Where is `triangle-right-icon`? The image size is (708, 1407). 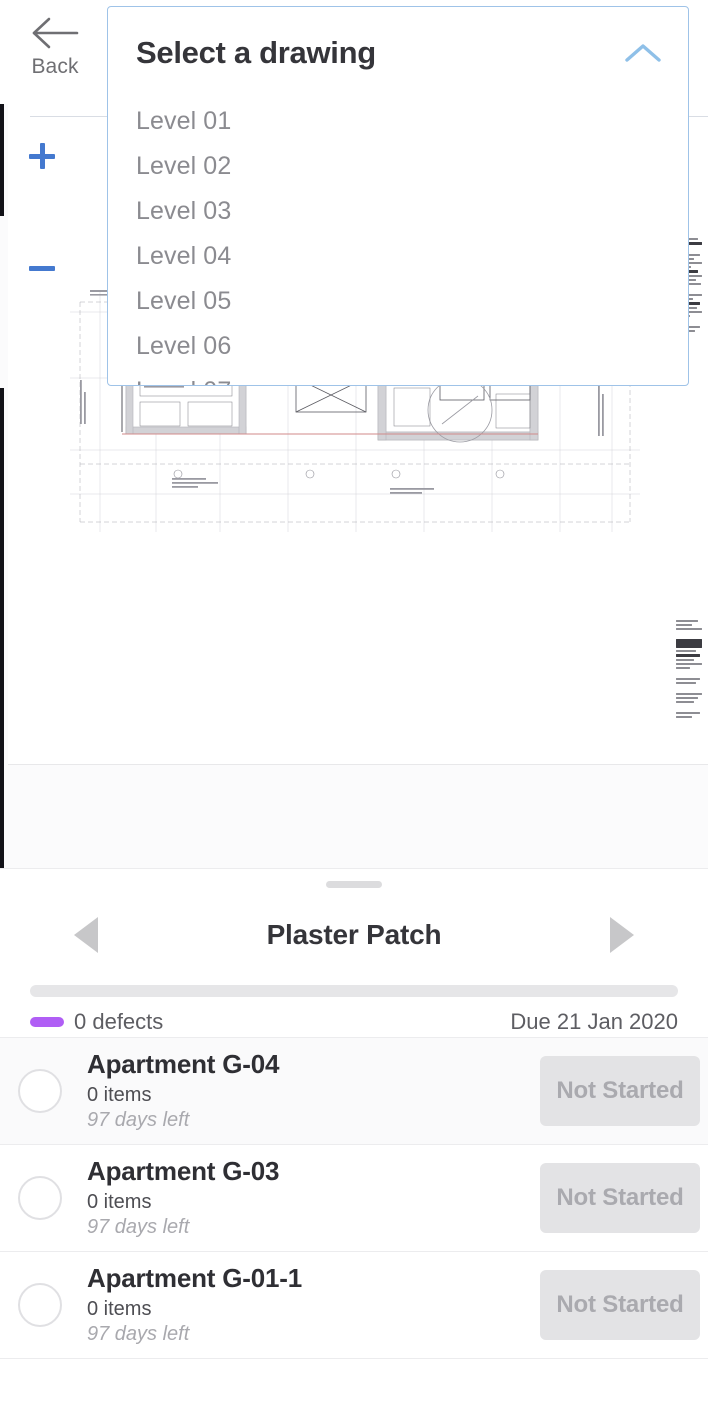 triangle-right-icon is located at coordinates (622, 935).